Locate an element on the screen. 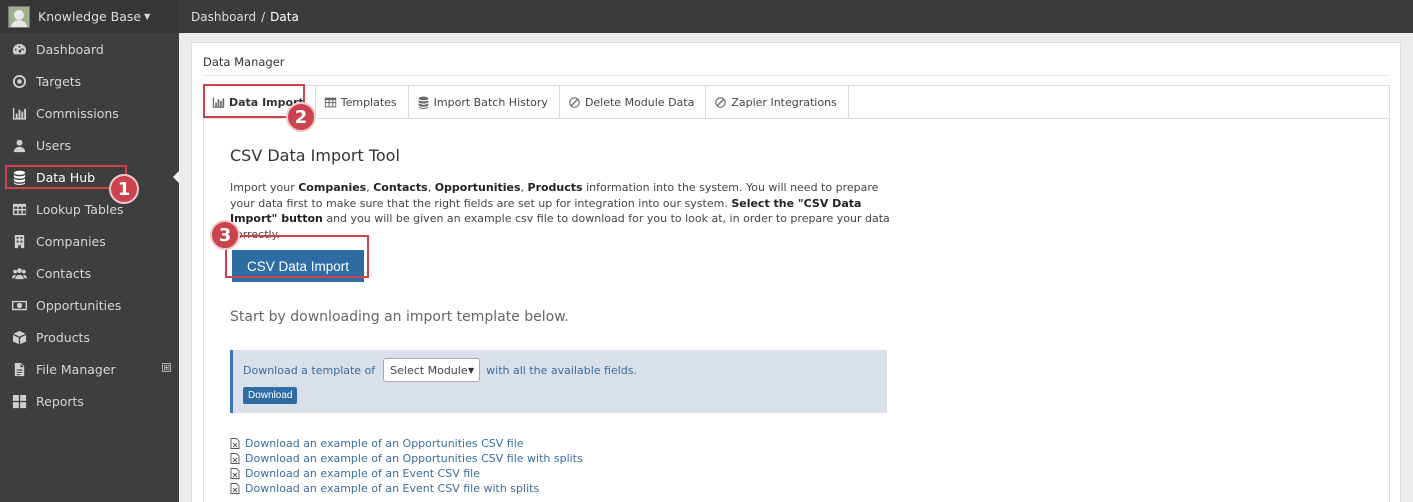 The height and width of the screenshot is (502, 1413). step-badge-2: 2 is located at coordinates (301, 117).